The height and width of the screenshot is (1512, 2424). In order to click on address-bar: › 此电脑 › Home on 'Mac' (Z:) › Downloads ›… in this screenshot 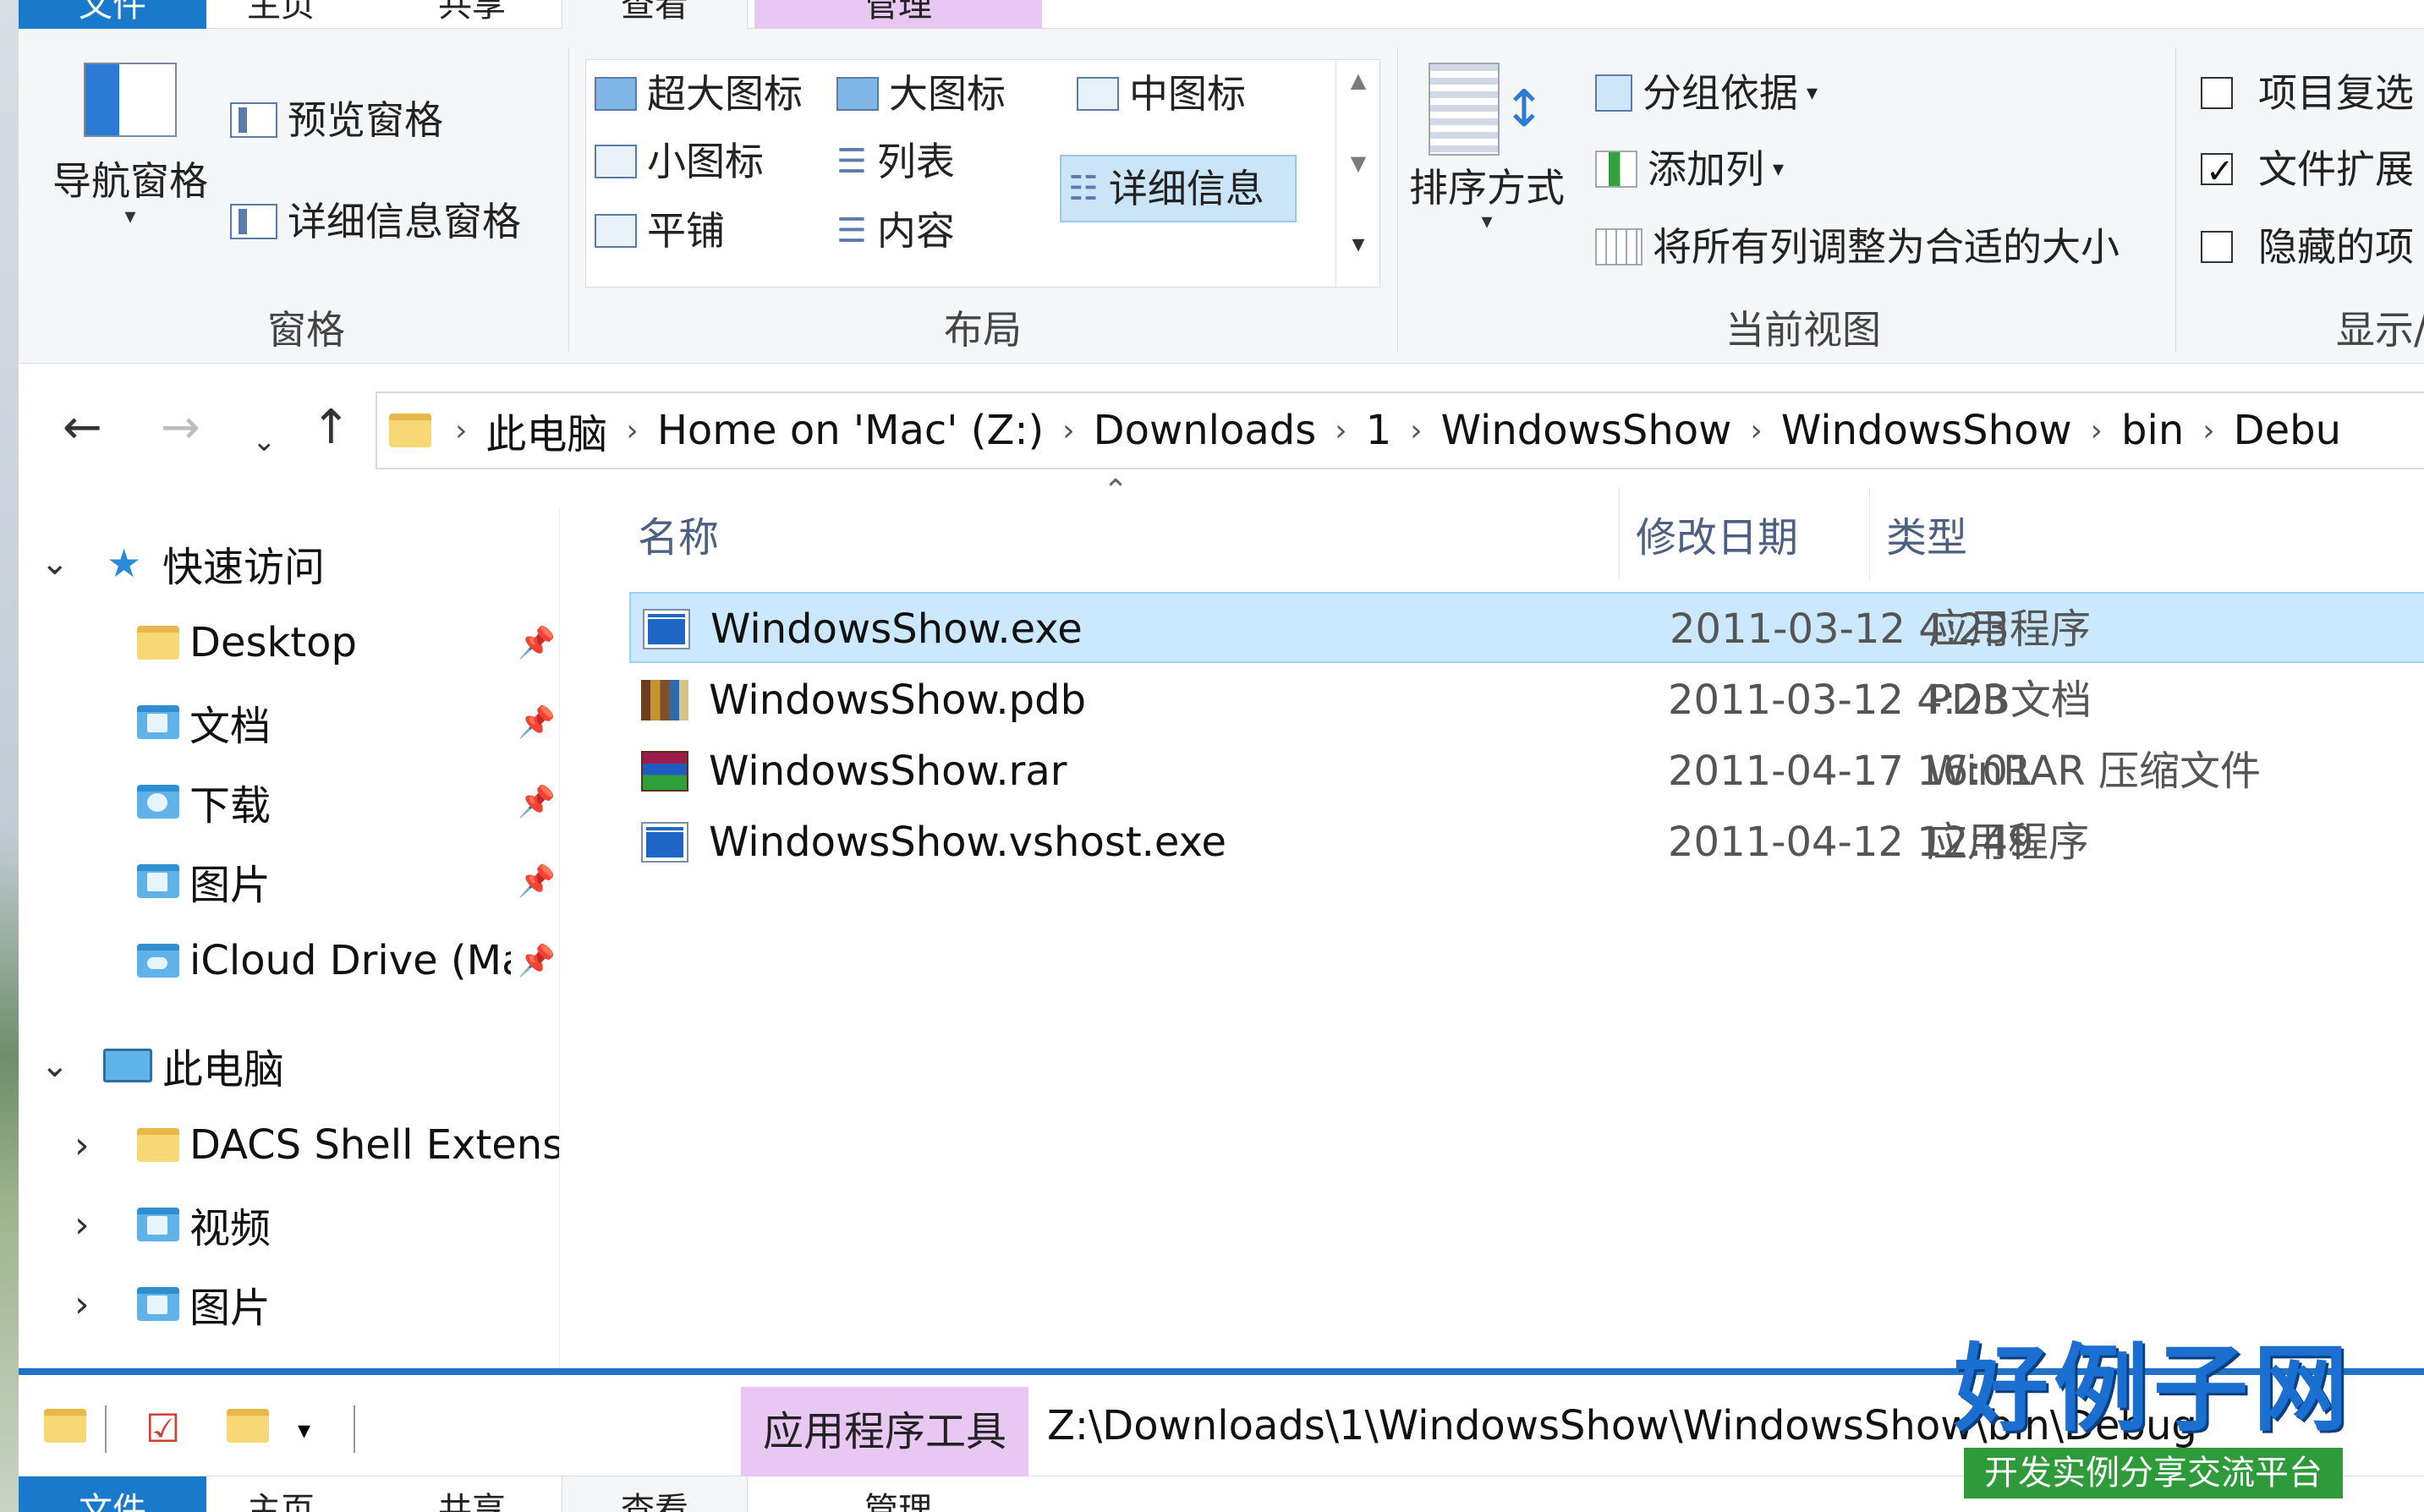, I will do `click(1400, 430)`.